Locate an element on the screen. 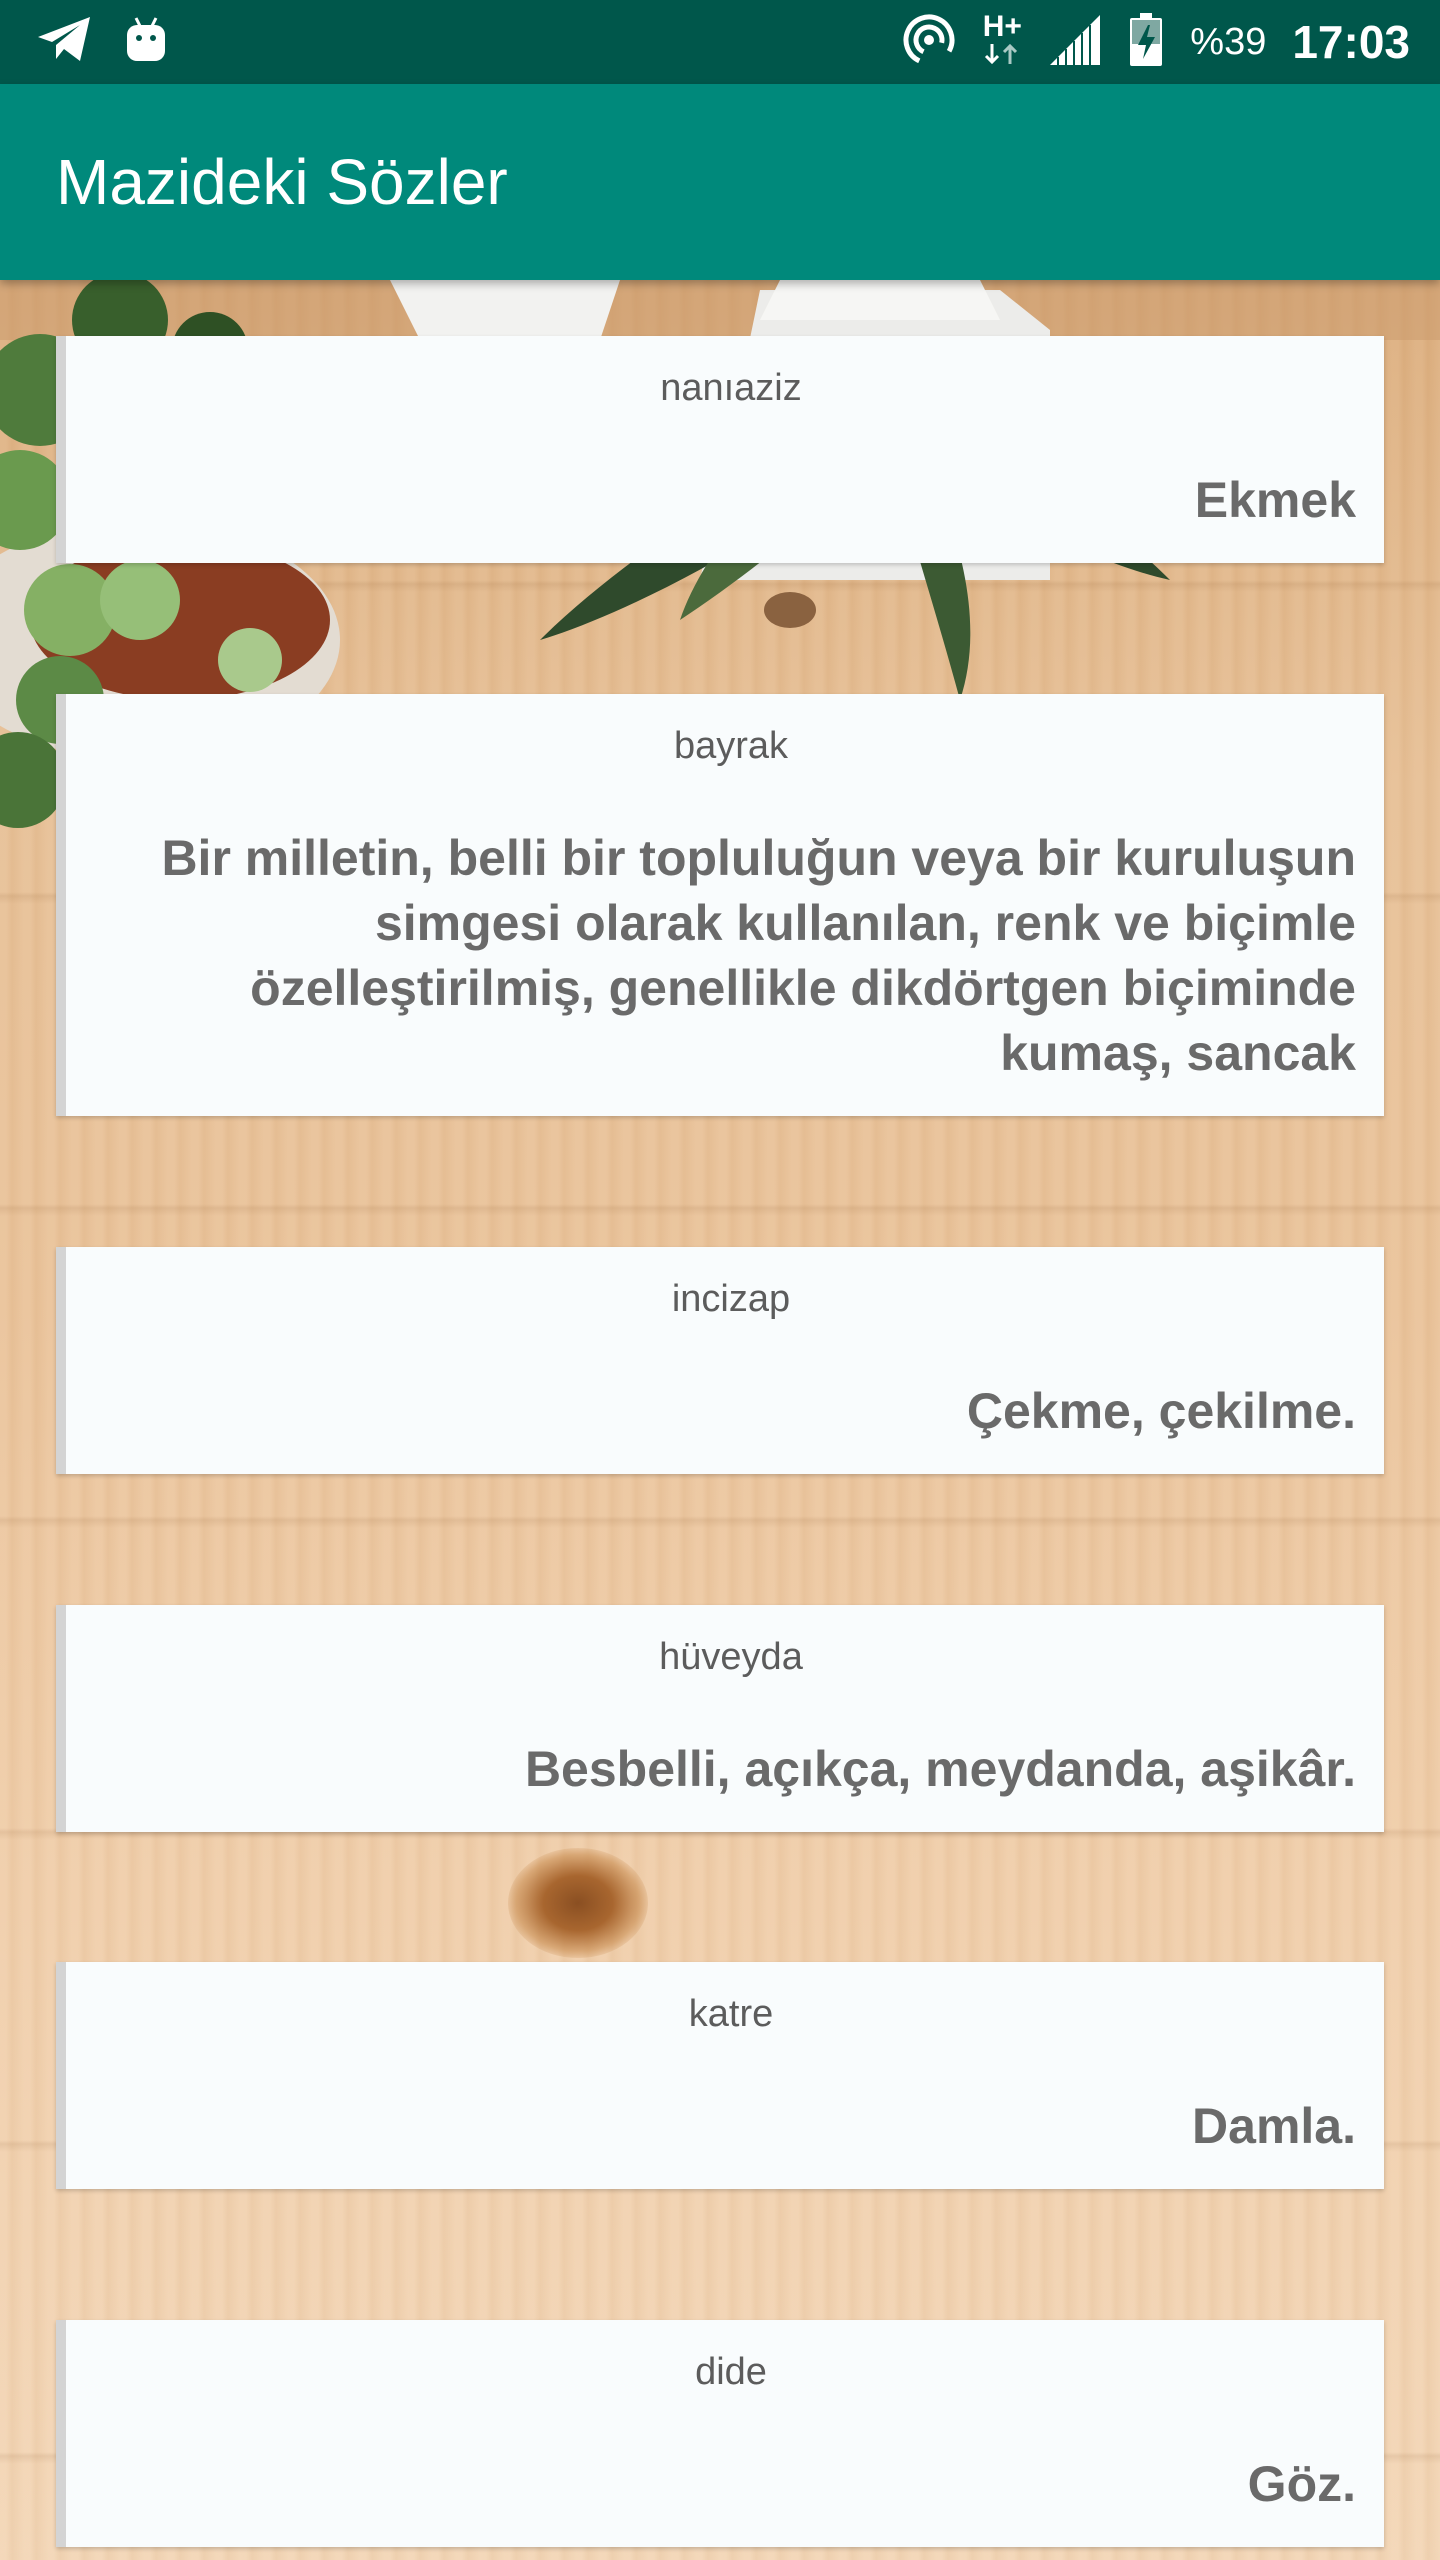  network-h-plus-icon: H+ is located at coordinates (1002, 42).